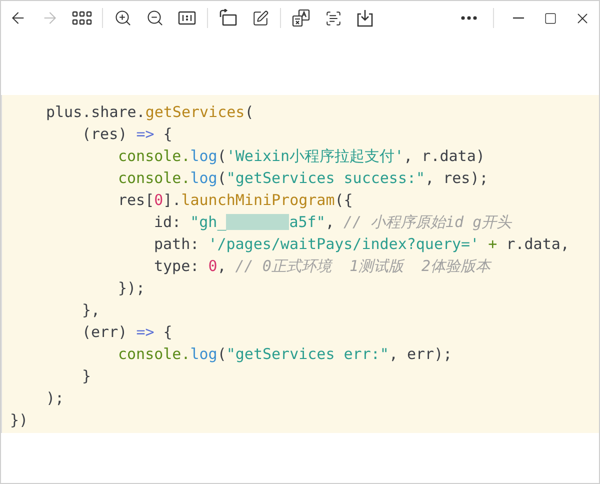 The width and height of the screenshot is (600, 484). What do you see at coordinates (307, 354) in the screenshot?
I see `string-literal: "getServices err:"` at bounding box center [307, 354].